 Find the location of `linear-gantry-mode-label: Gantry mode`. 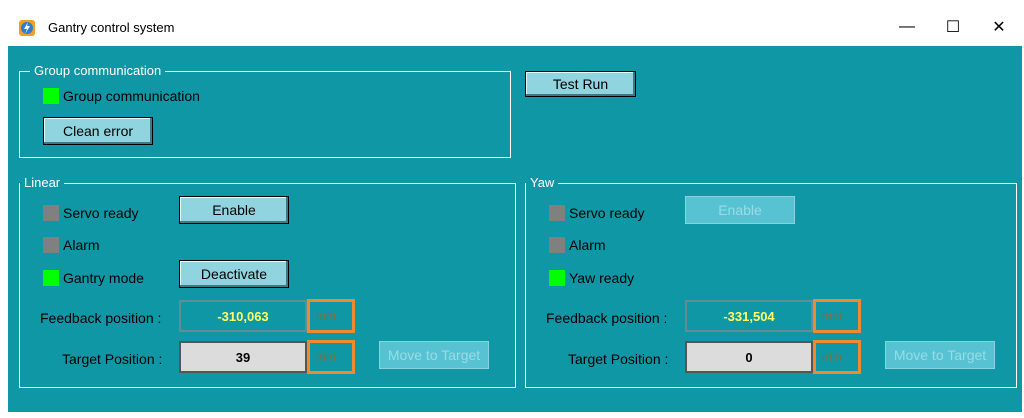

linear-gantry-mode-label: Gantry mode is located at coordinates (103, 278).